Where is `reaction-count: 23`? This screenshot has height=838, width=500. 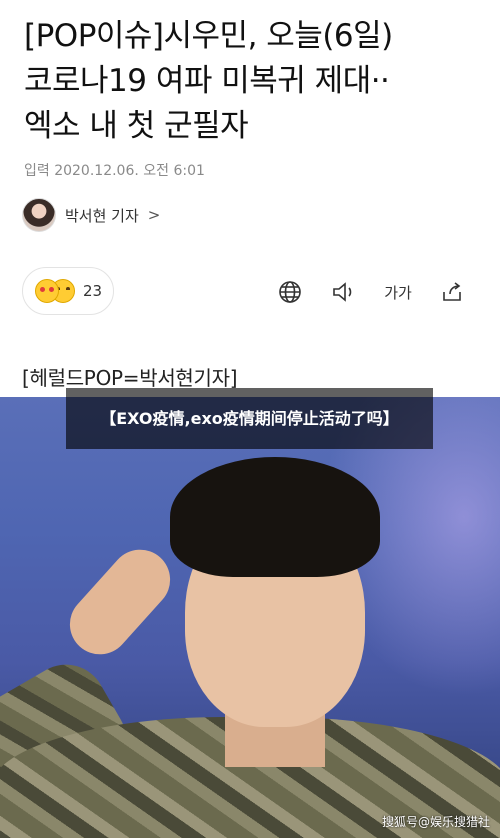 reaction-count: 23 is located at coordinates (93, 291).